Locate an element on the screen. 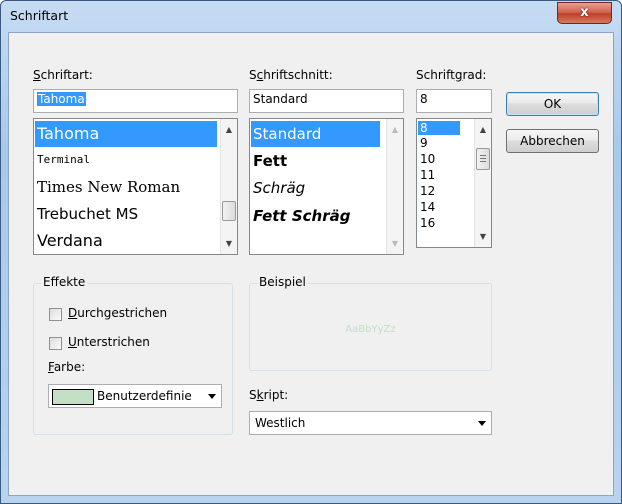 Image resolution: width=622 pixels, height=504 pixels. size-list: 8 9 10 11 12 14 16 ▲ ▼ is located at coordinates (454, 183).